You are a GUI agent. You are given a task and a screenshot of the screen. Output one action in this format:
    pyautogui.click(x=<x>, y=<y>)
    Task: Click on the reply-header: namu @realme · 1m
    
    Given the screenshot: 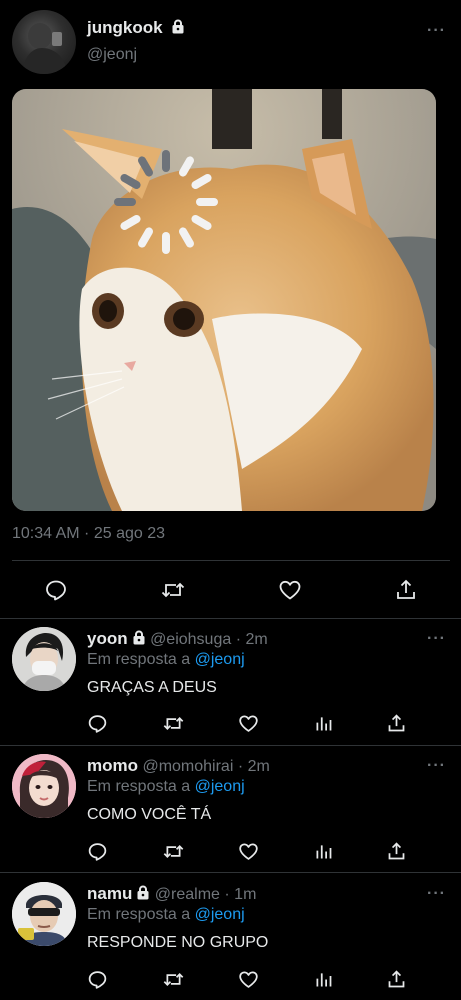 What is the action you would take?
    pyautogui.click(x=171, y=894)
    